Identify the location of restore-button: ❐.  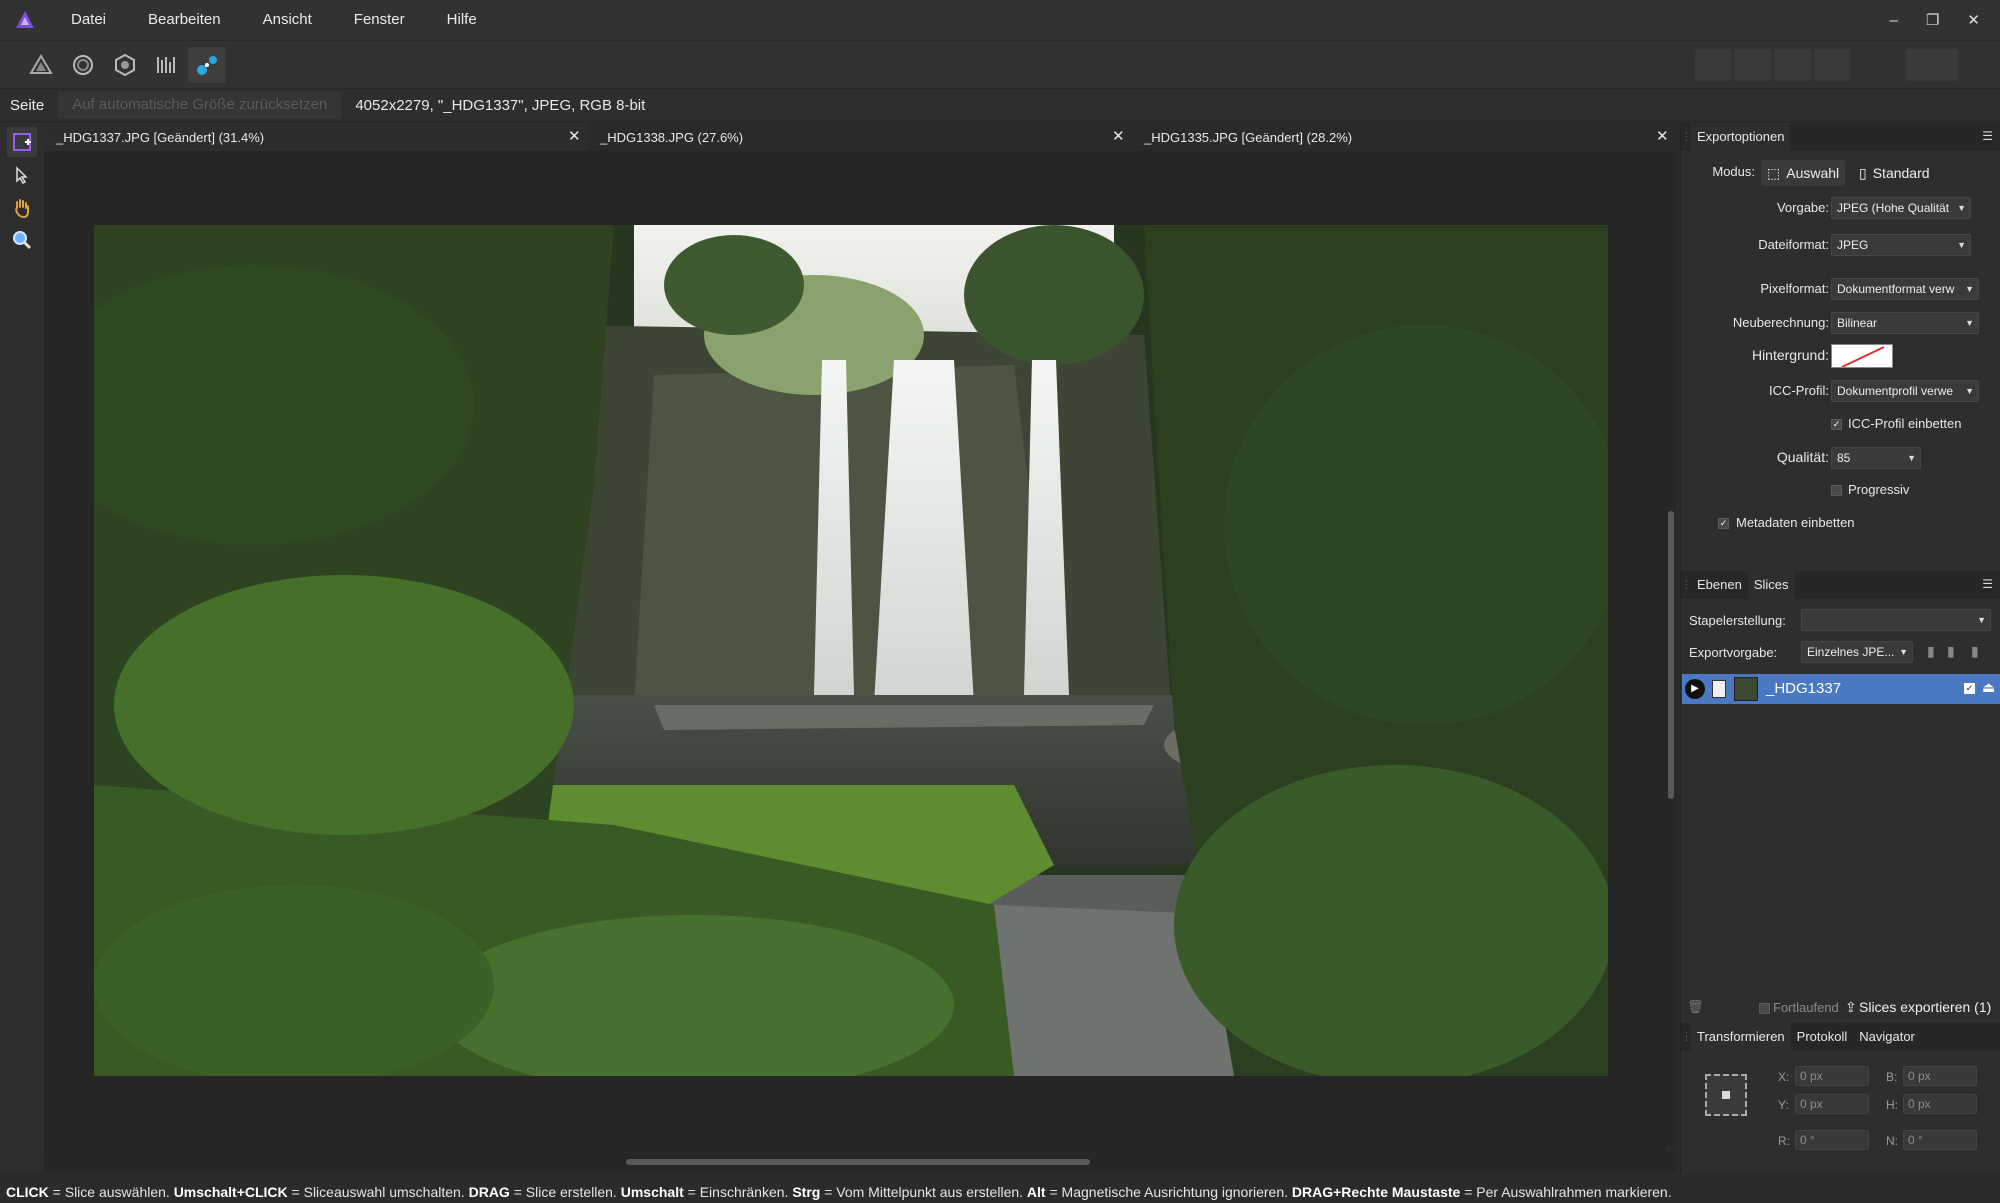
(1932, 20).